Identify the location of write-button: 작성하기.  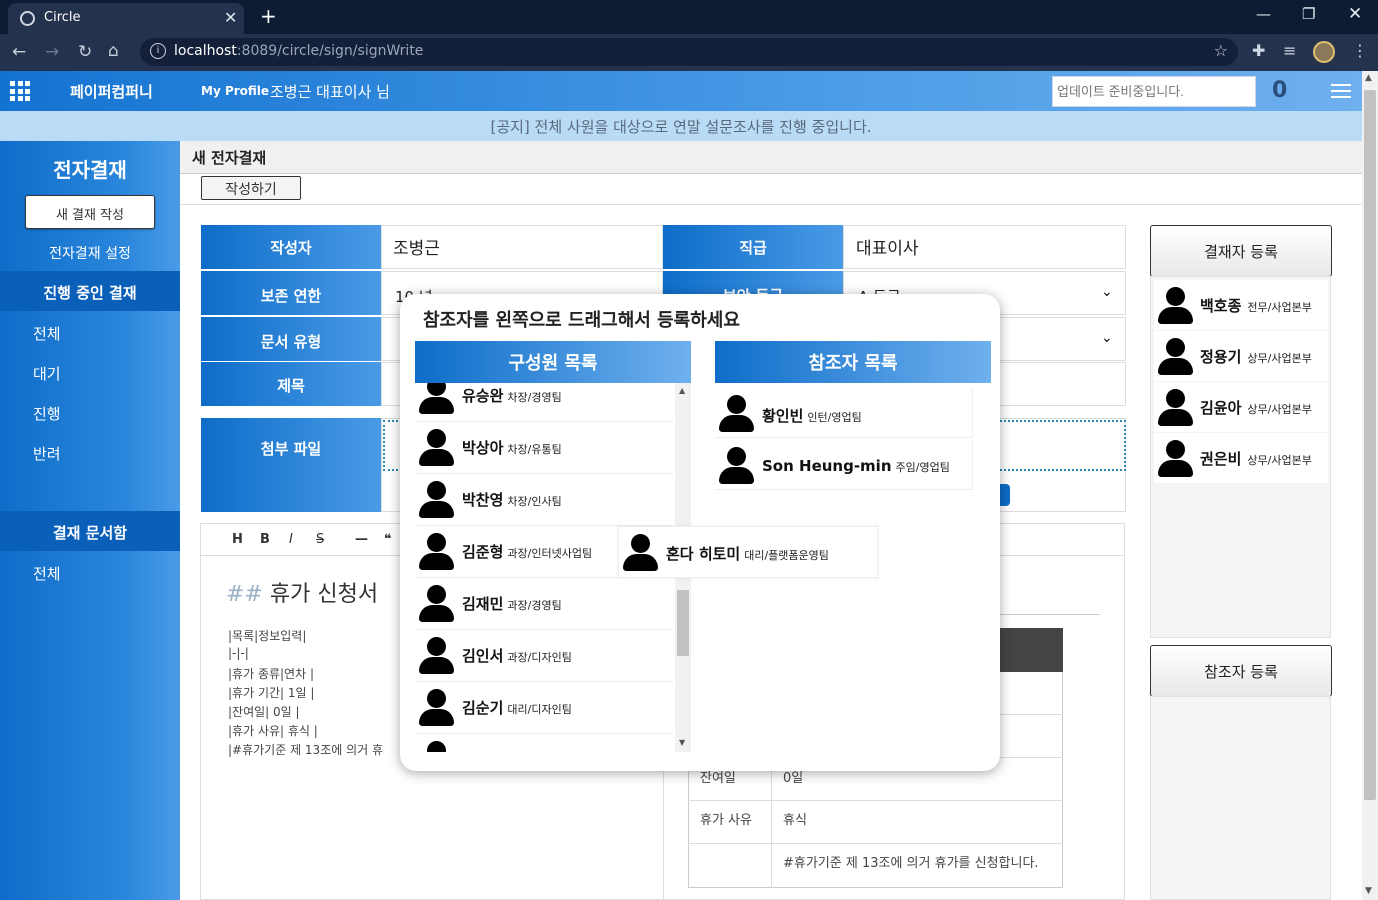
(251, 188).